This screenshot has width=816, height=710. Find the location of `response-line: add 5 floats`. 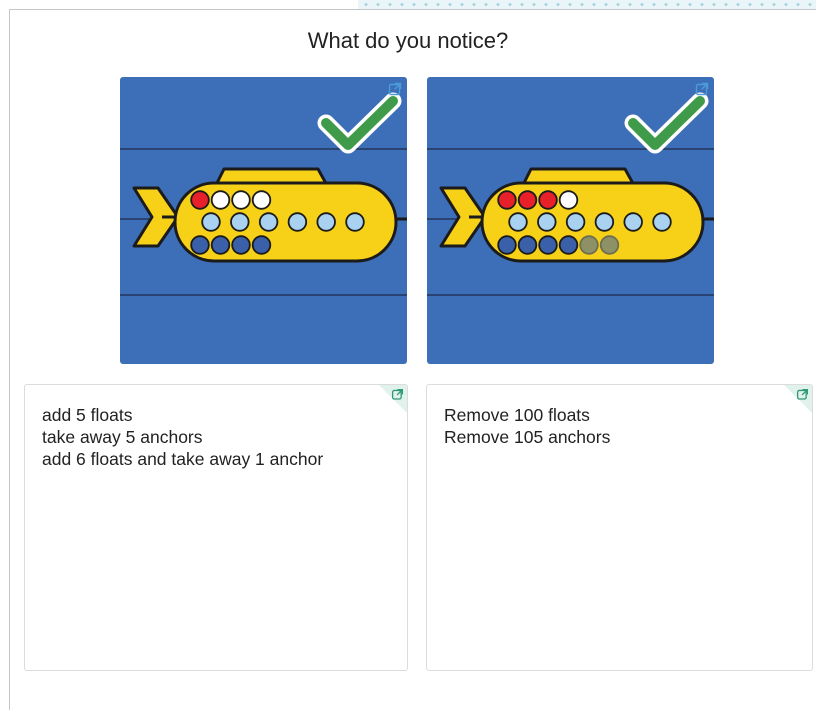

response-line: add 5 floats is located at coordinates (87, 415).